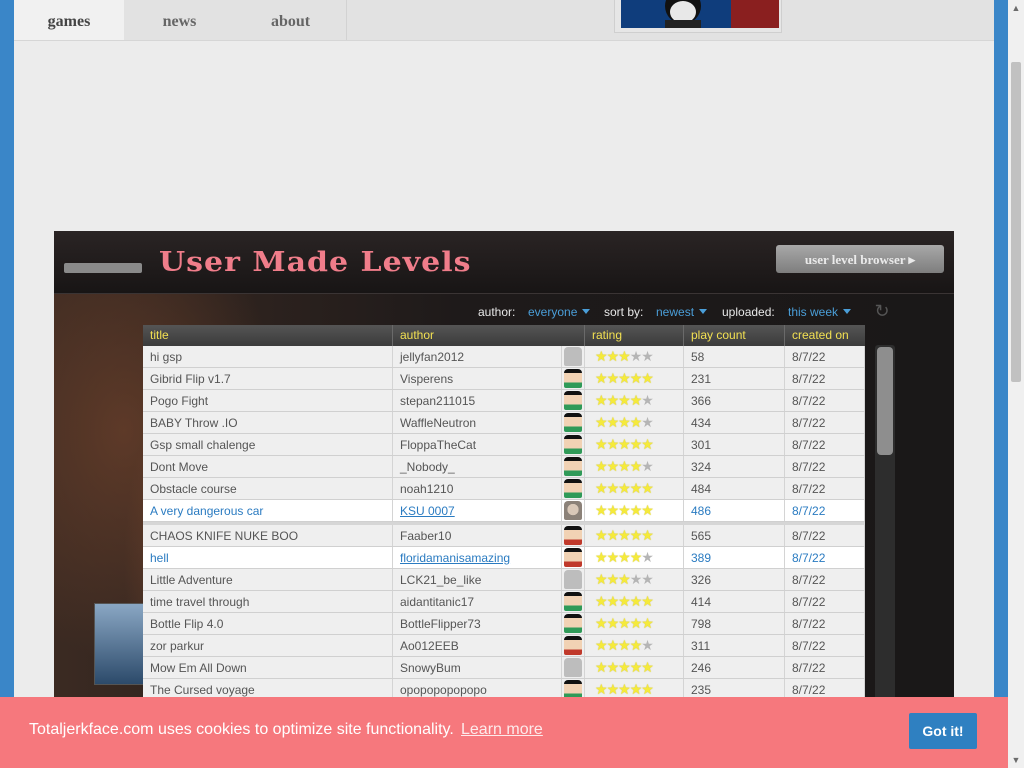 The width and height of the screenshot is (1024, 768). What do you see at coordinates (429, 646) in the screenshot?
I see `author-name: Ao012EEB` at bounding box center [429, 646].